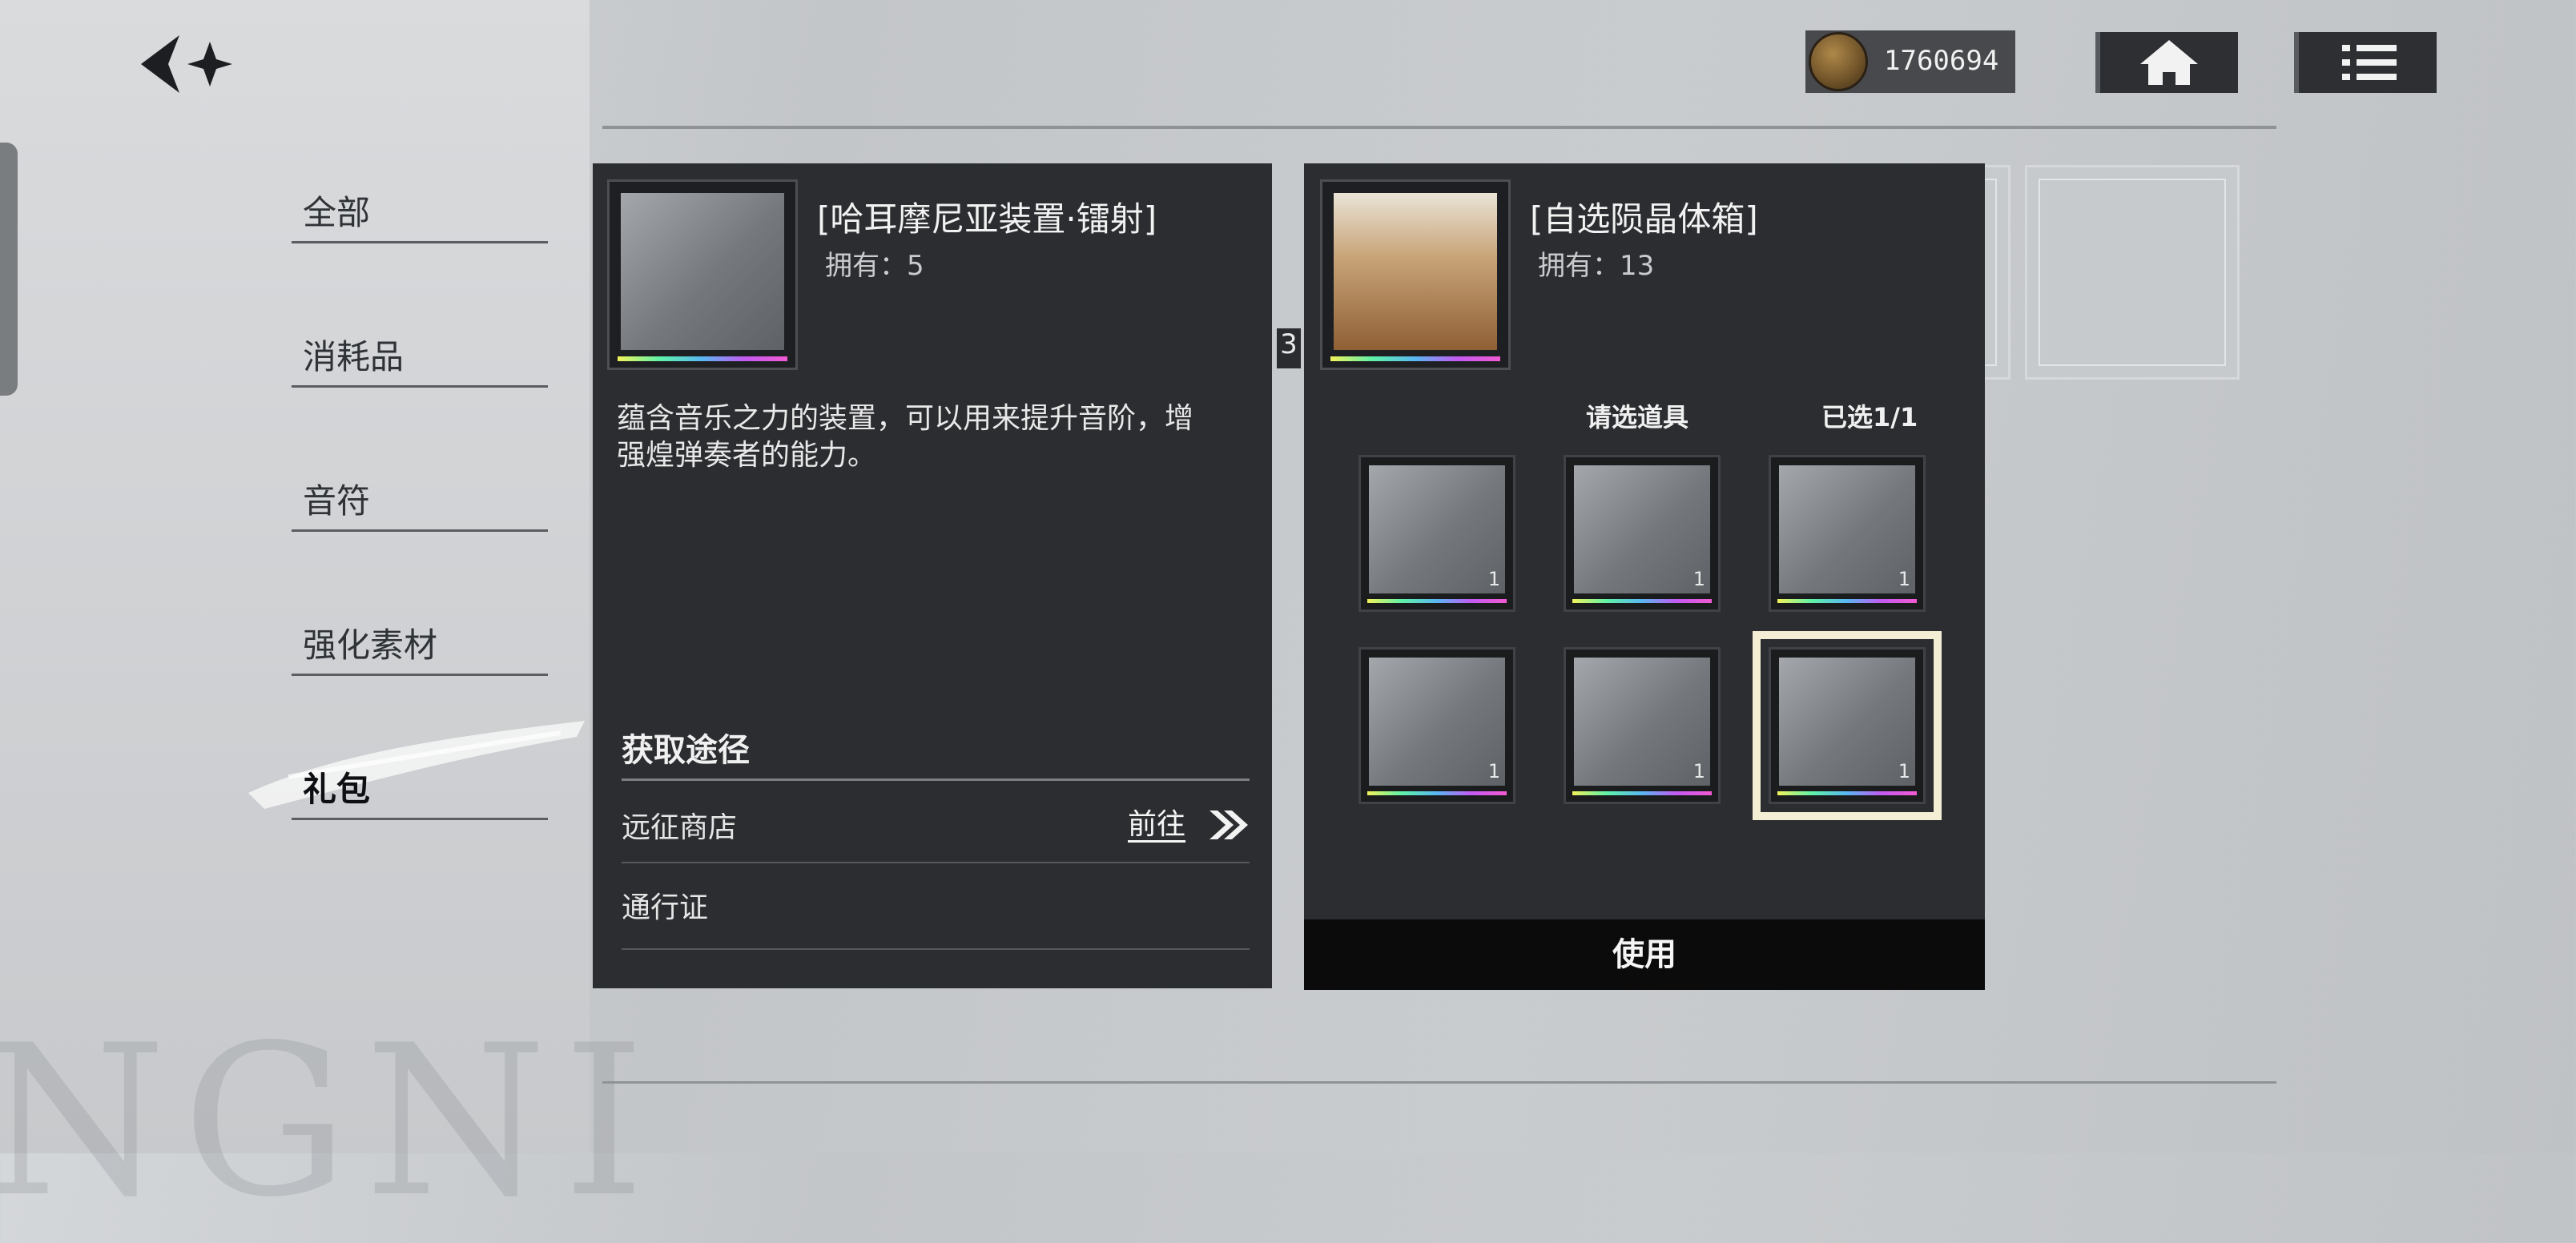  I want to click on home-button, so click(2166, 62).